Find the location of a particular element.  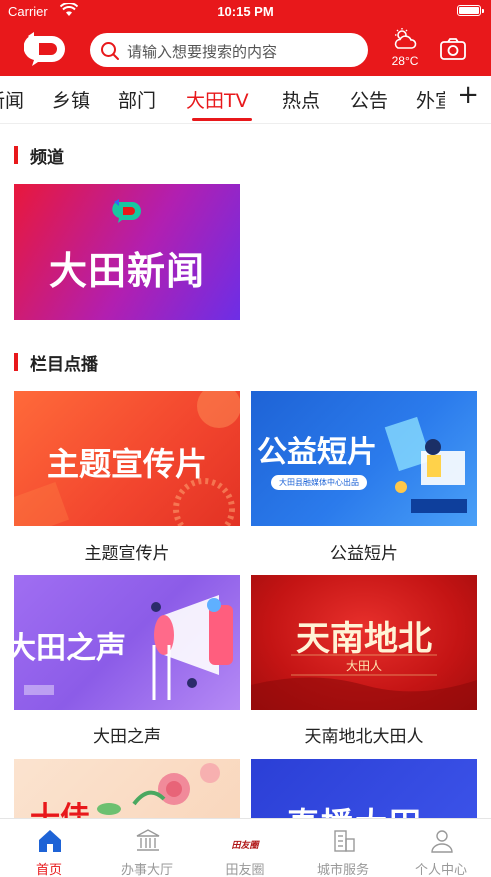

add-tab-button: + is located at coordinates (468, 95).